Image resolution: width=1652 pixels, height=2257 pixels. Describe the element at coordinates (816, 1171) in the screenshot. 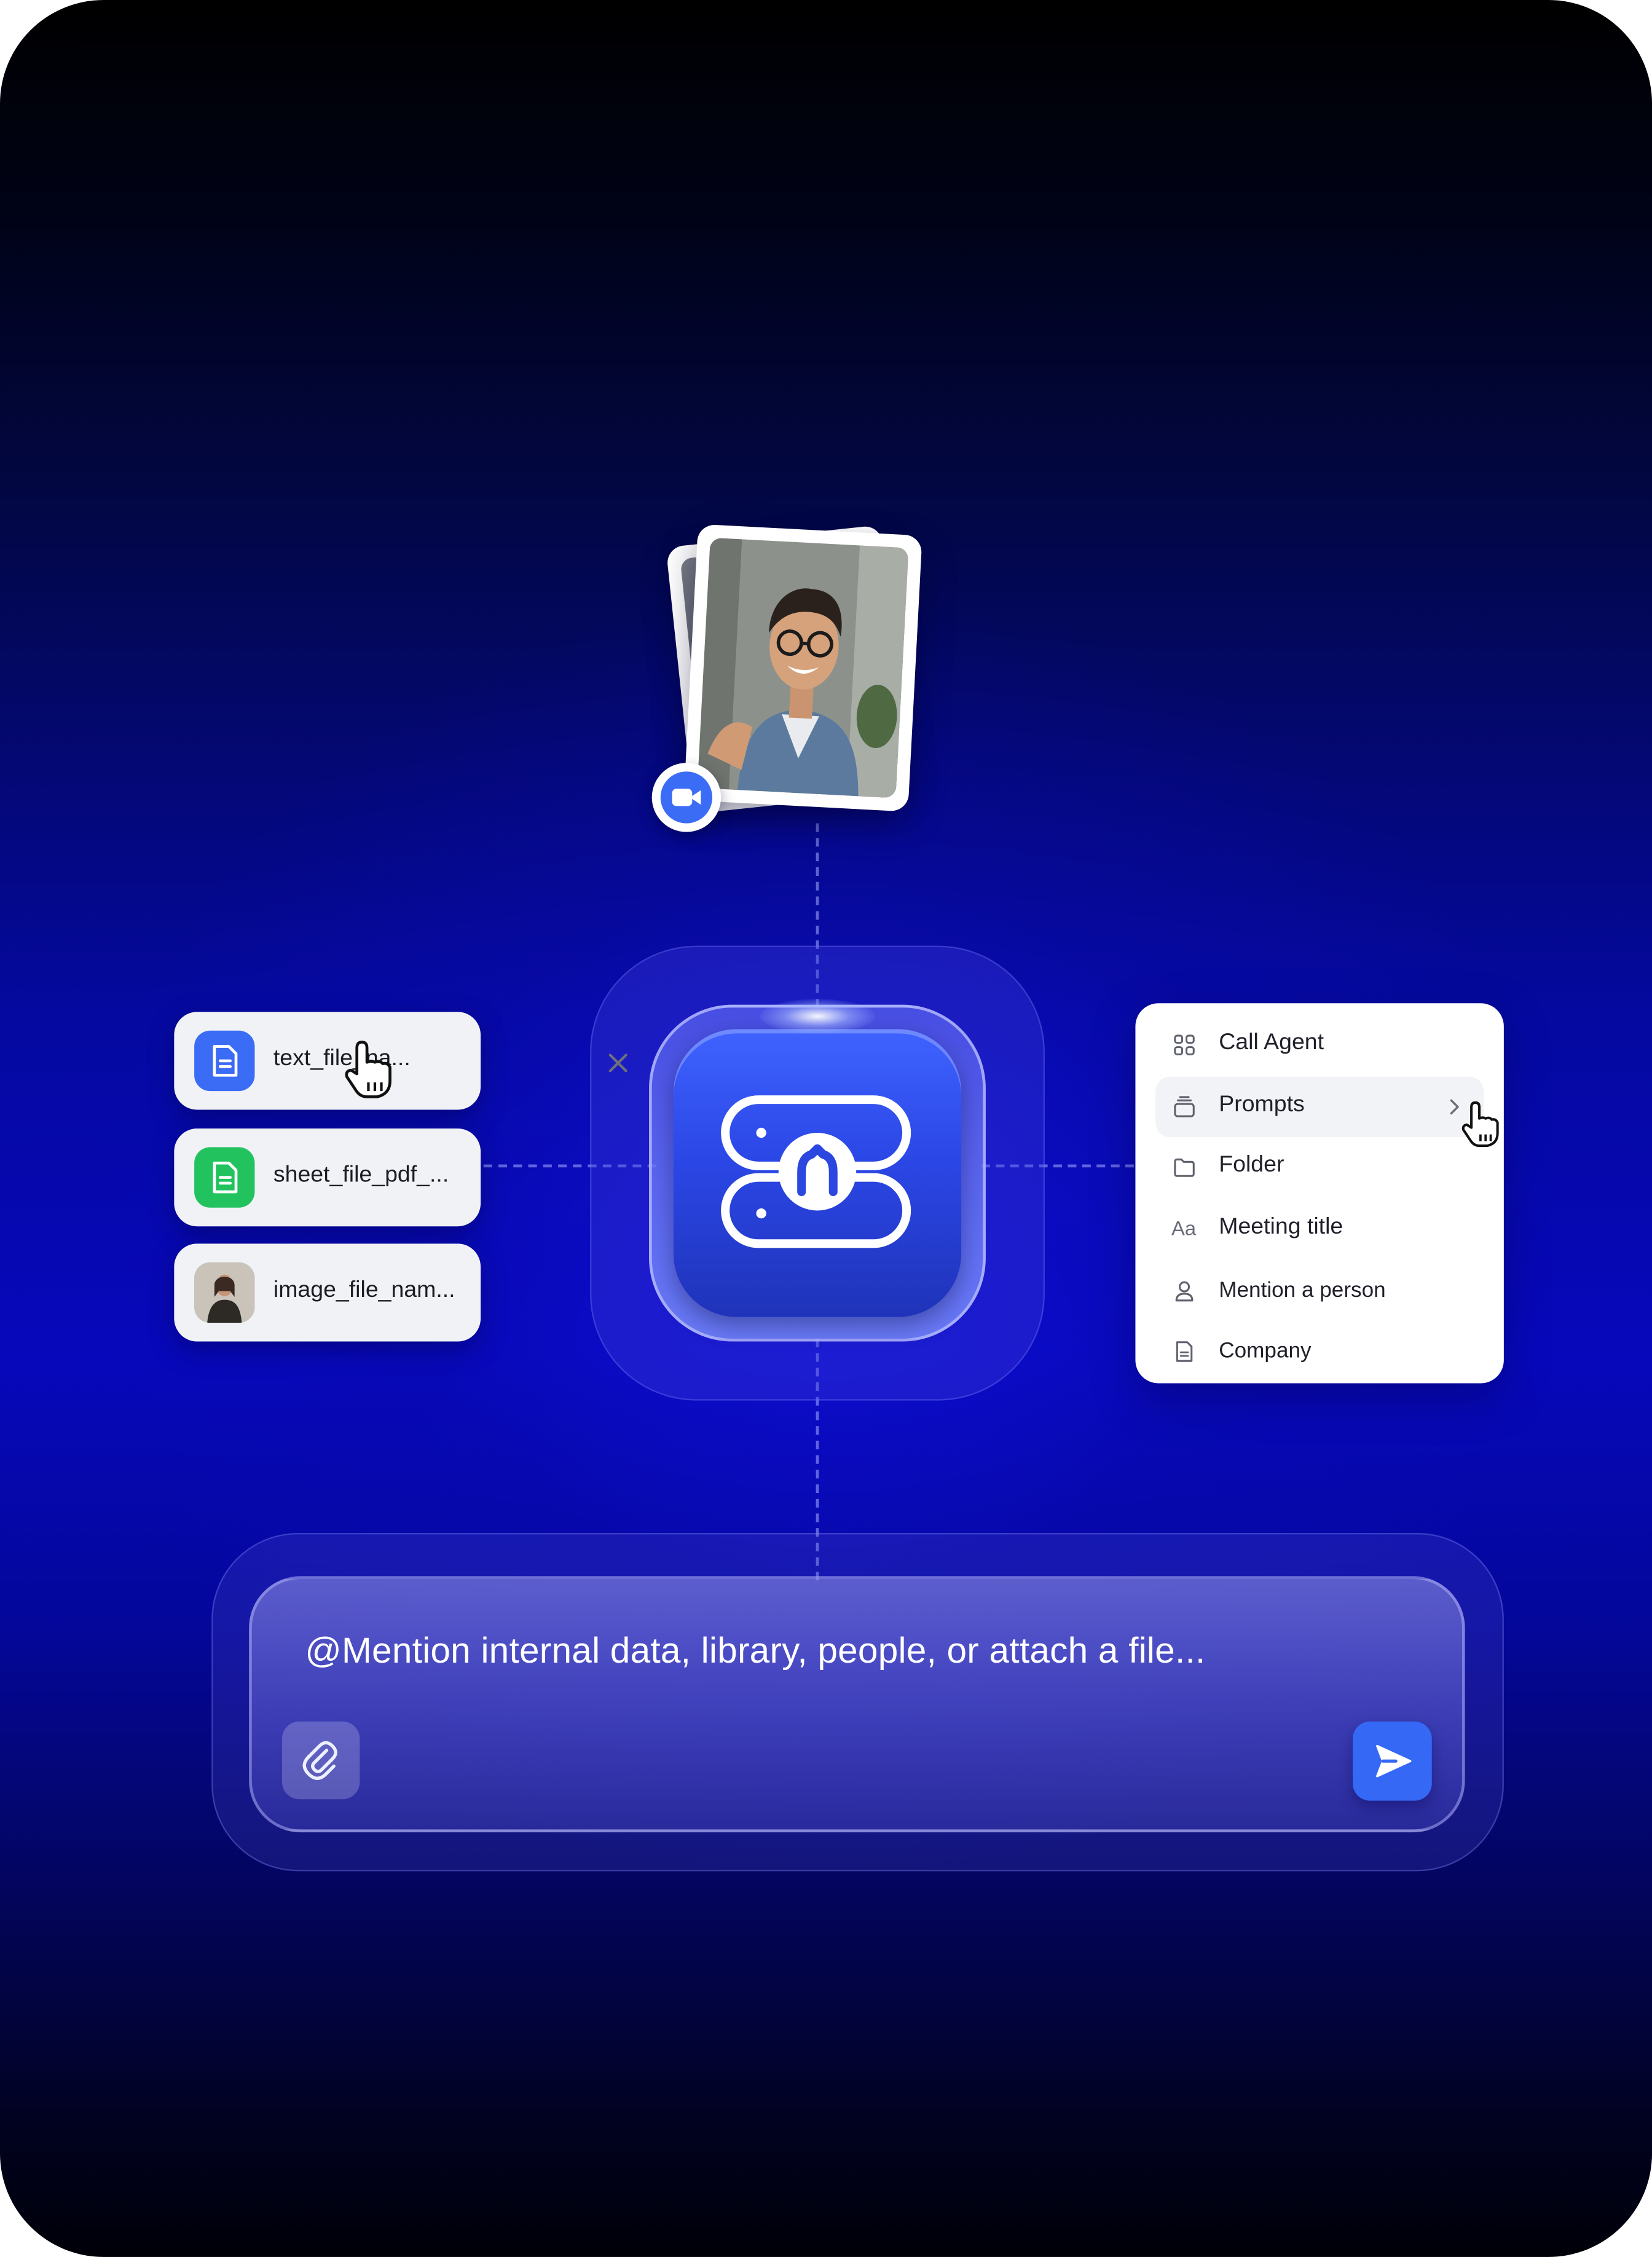

I see `app-logo-icon` at that location.